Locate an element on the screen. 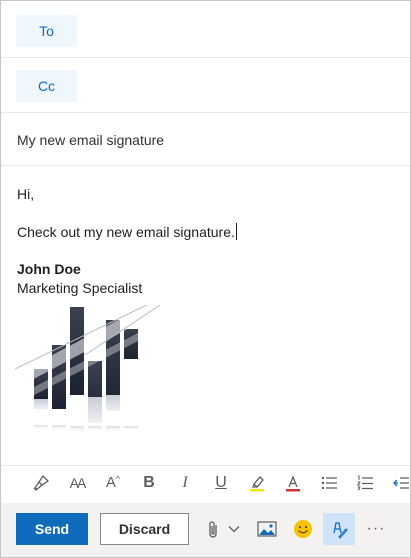 Image resolution: width=411 pixels, height=558 pixels. font-size-icon: AA is located at coordinates (77, 483).